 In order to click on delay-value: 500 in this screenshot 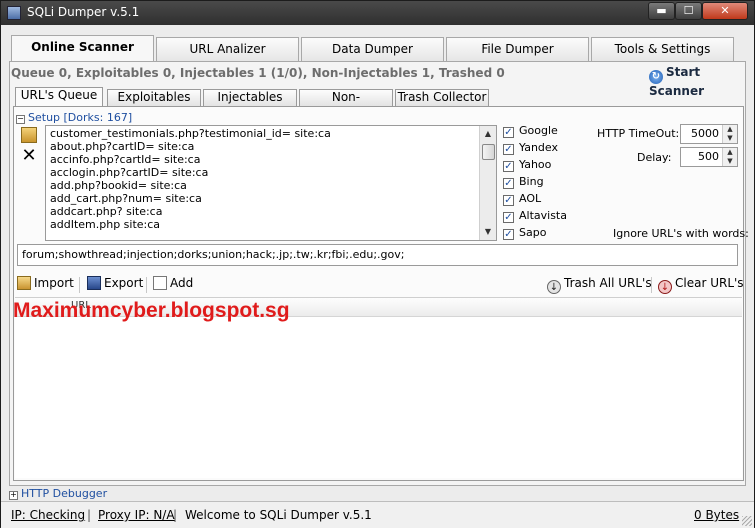, I will do `click(708, 156)`.